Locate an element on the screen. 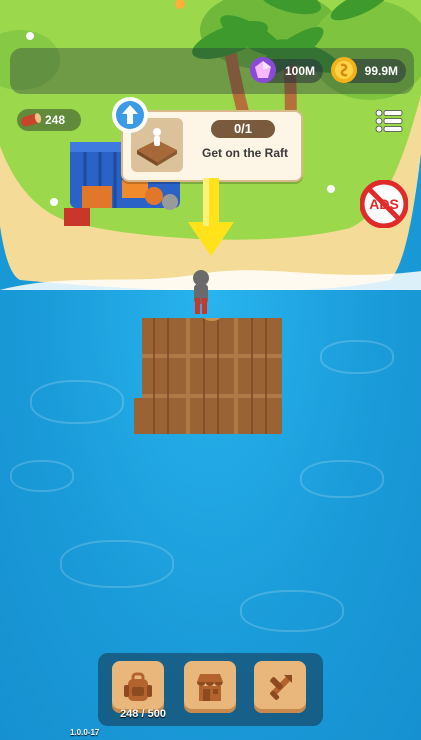 The height and width of the screenshot is (740, 421). crafting-button is located at coordinates (280, 687).